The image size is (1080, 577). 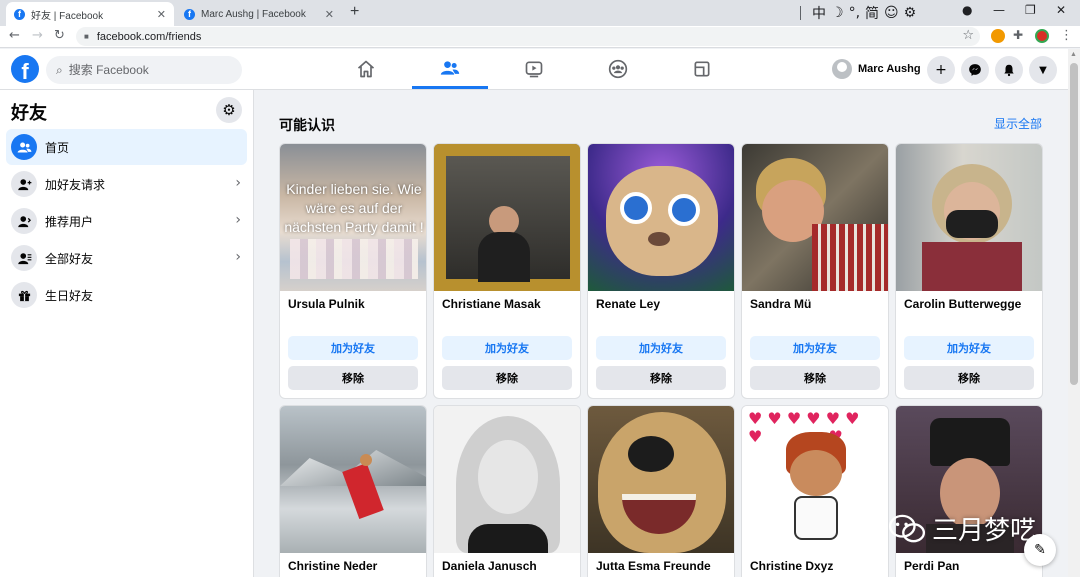 What do you see at coordinates (1018, 35) in the screenshot?
I see `extensions-puzzle-icon: ✚` at bounding box center [1018, 35].